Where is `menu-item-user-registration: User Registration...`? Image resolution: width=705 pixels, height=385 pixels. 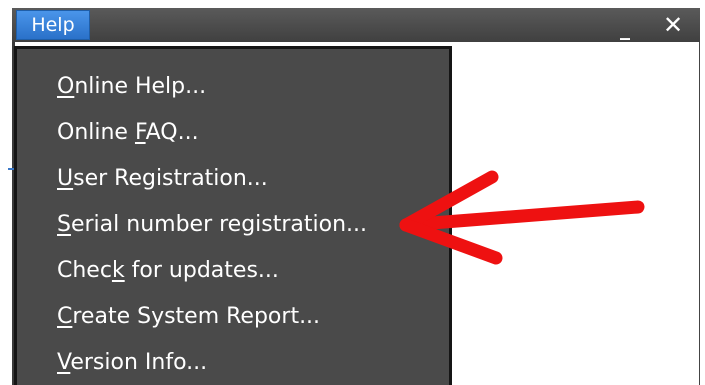 menu-item-user-registration: User Registration... is located at coordinates (162, 179).